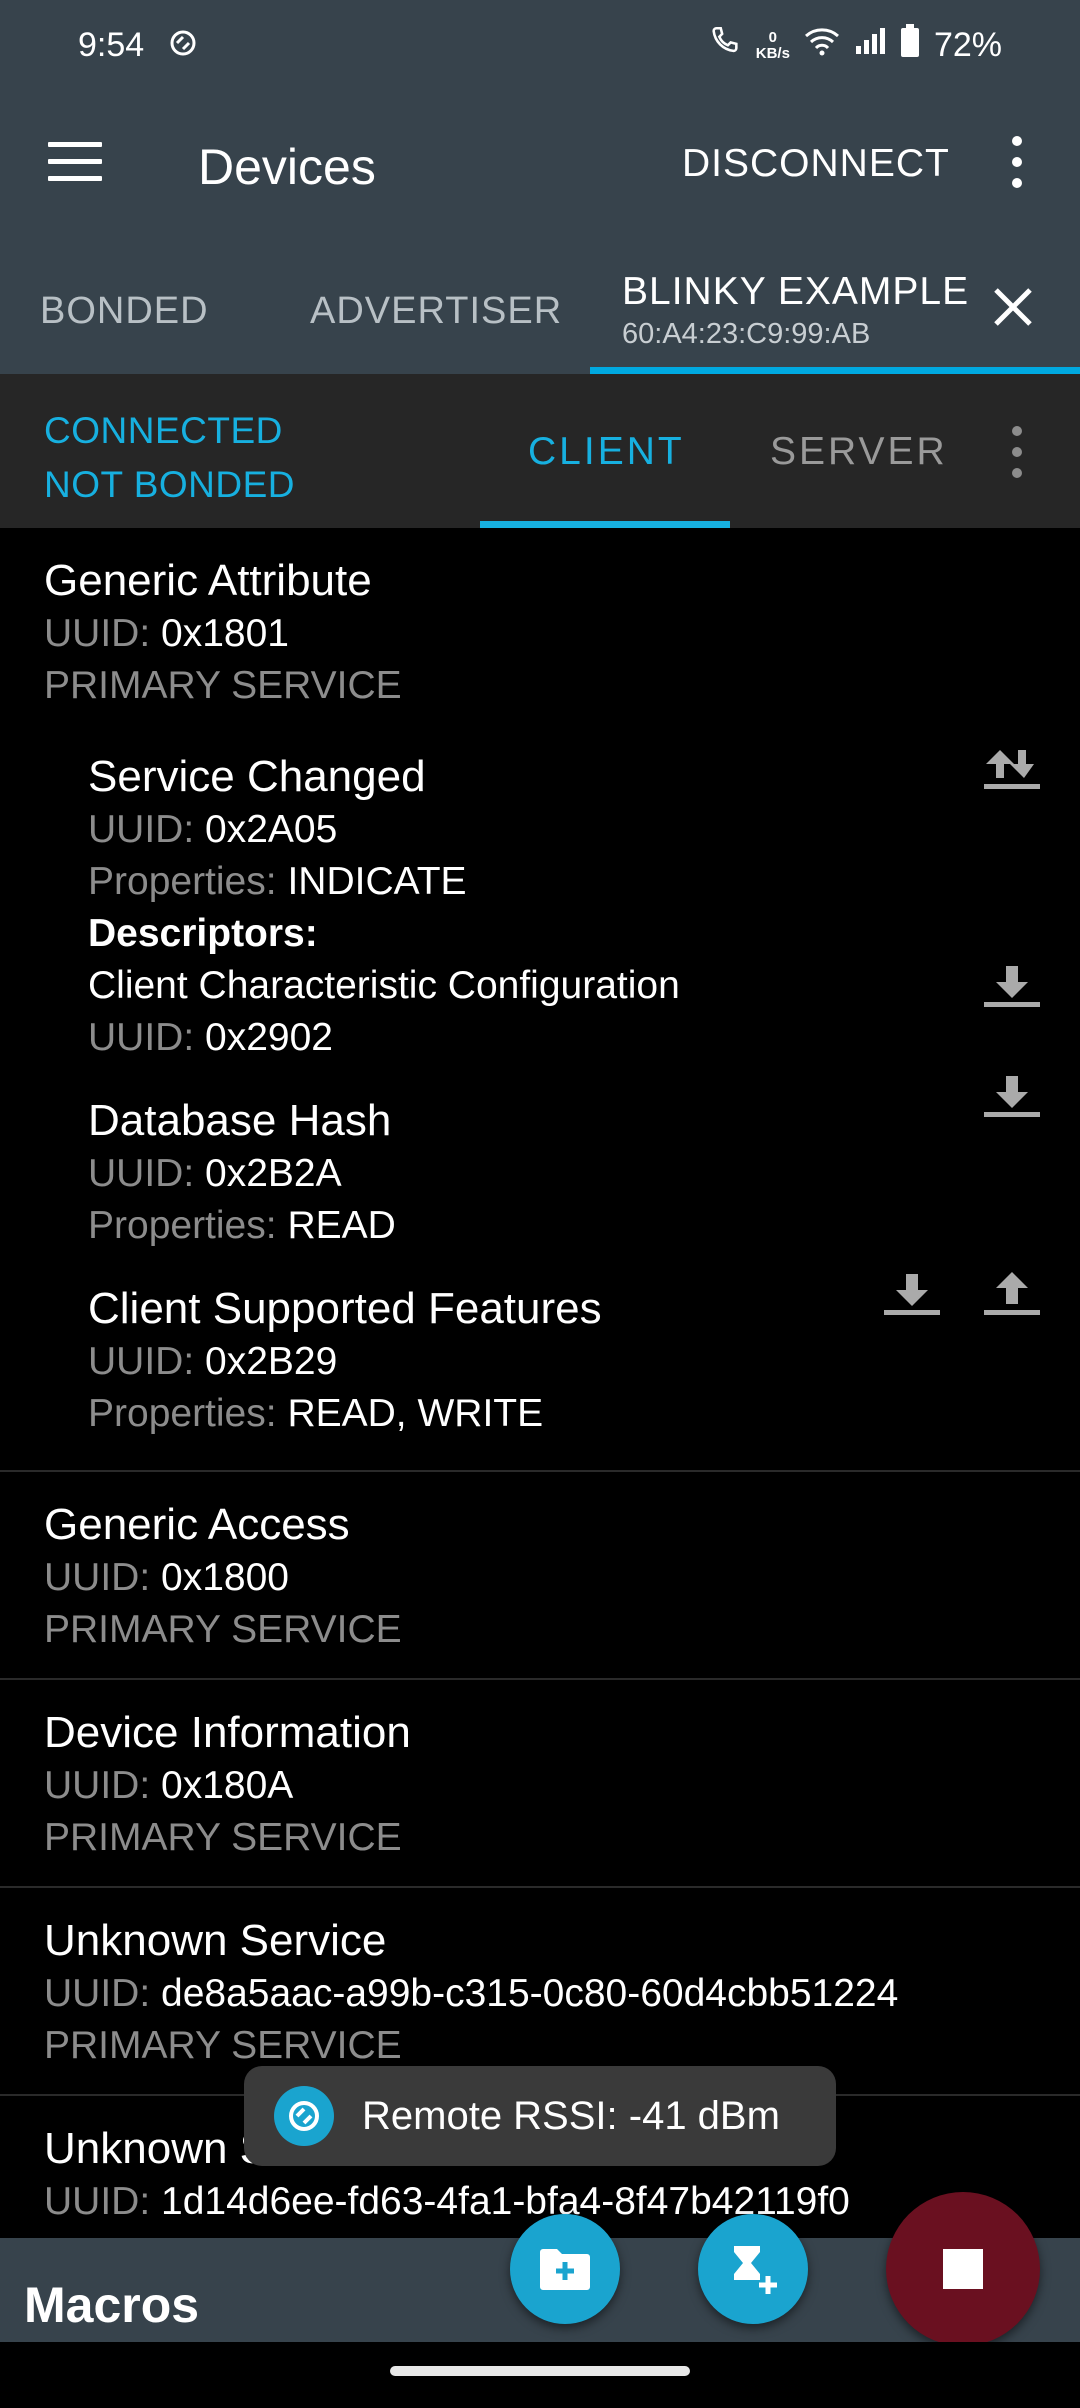 This screenshot has height=2408, width=1080. Describe the element at coordinates (257, 776) in the screenshot. I see `characteristic-name: Service Changed` at that location.